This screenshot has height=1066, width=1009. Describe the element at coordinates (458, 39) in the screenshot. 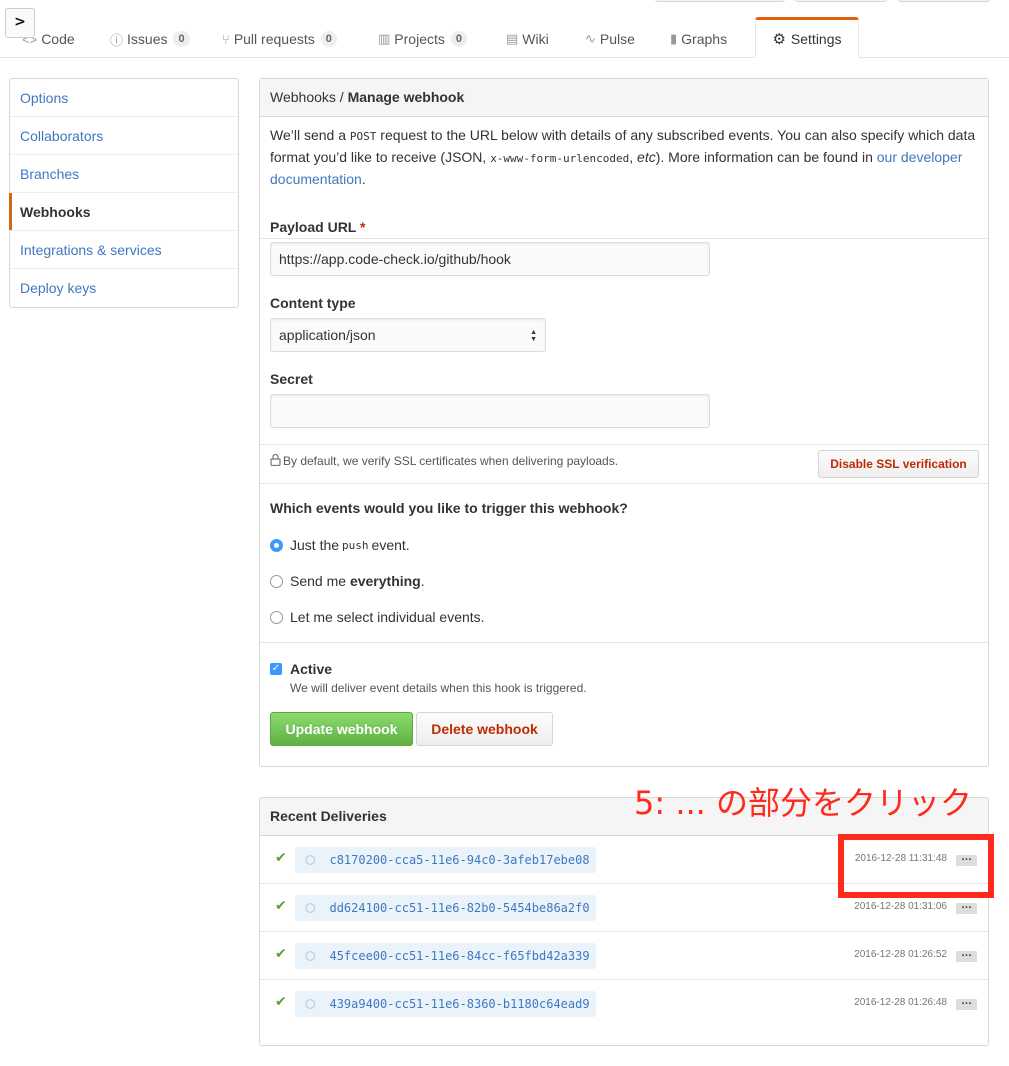

I see `projects-counter: 0` at that location.